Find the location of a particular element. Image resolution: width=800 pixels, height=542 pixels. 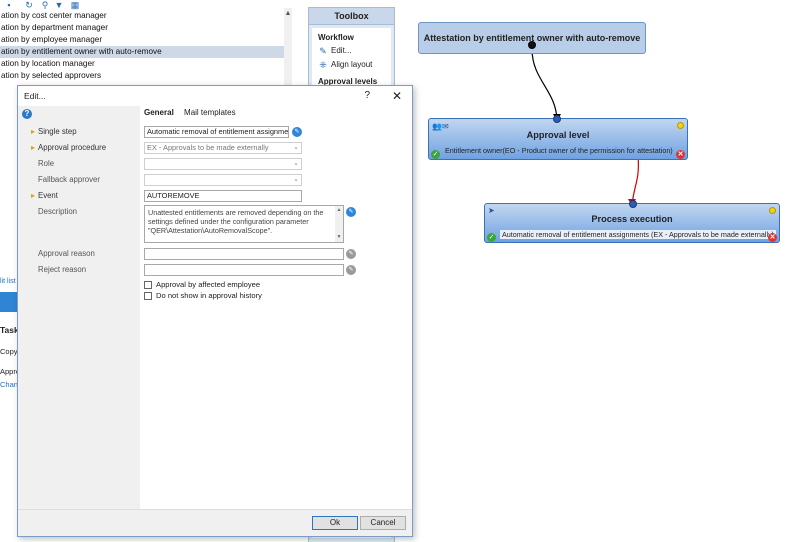

grid-icon: ▦ is located at coordinates (75, 5).